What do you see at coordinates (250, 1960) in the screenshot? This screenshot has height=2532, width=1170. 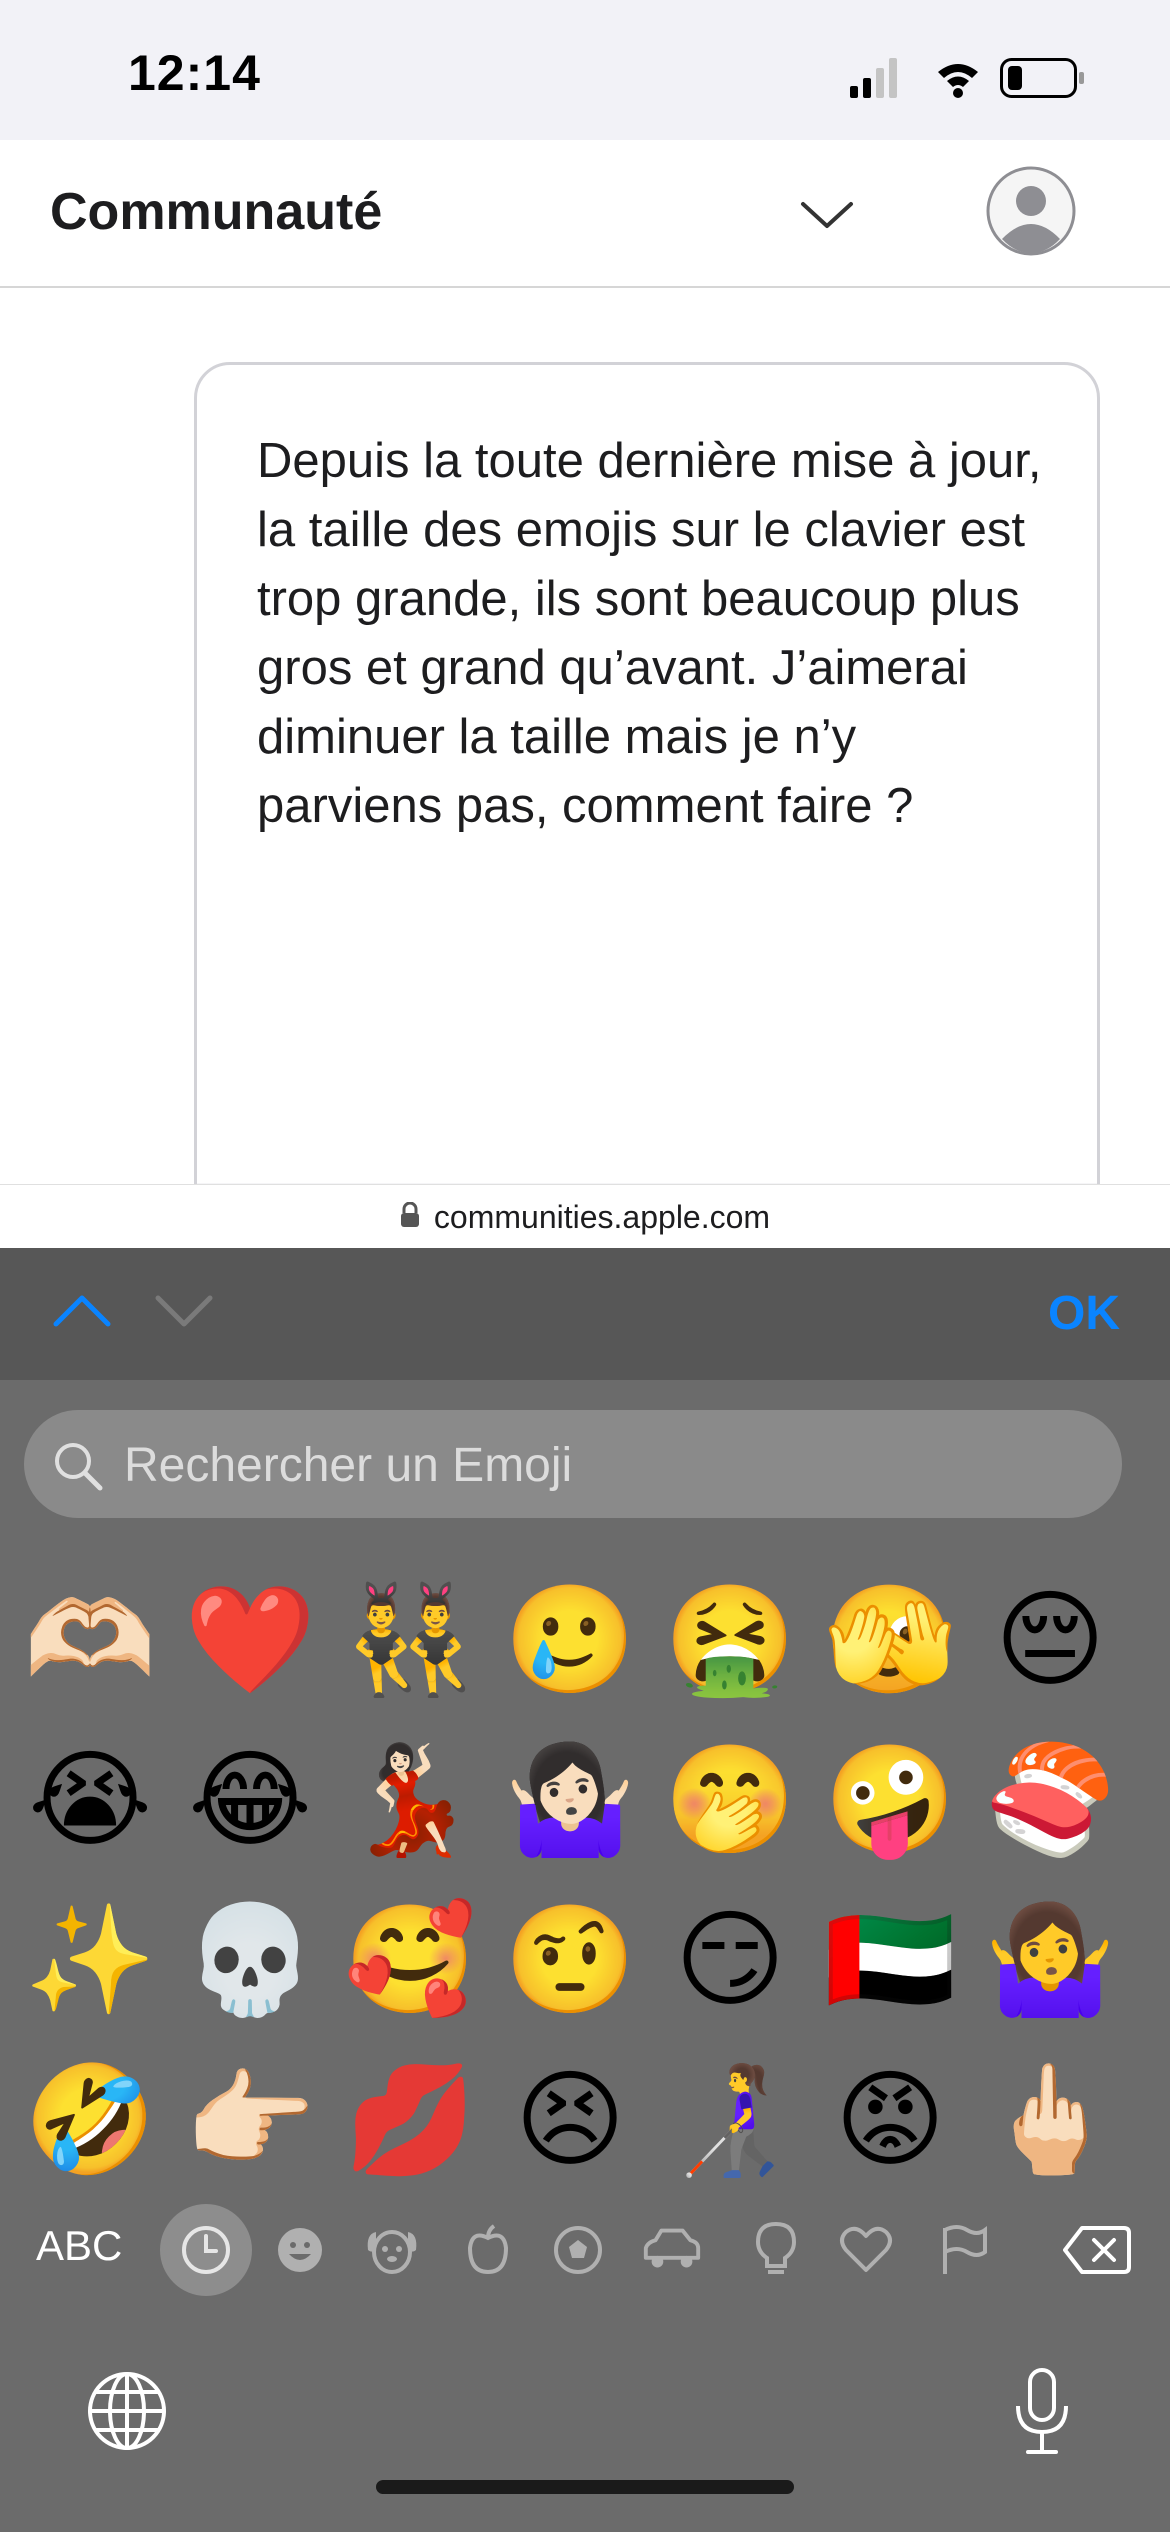 I see `emoji-key: 💀` at bounding box center [250, 1960].